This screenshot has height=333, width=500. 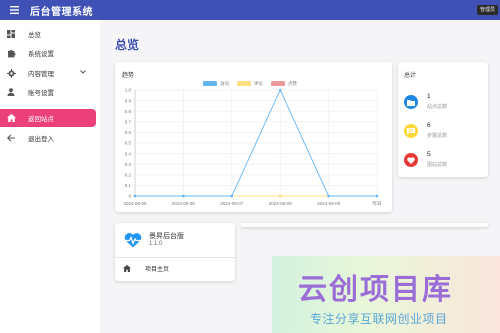 What do you see at coordinates (34, 35) in the screenshot?
I see `sidebar-item-label: 总览` at bounding box center [34, 35].